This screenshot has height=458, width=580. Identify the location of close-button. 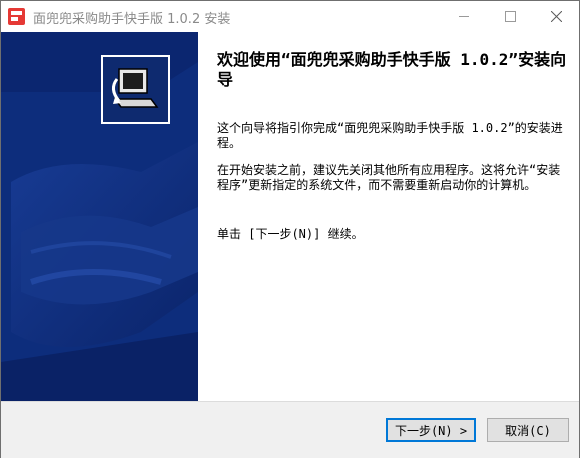
(556, 16).